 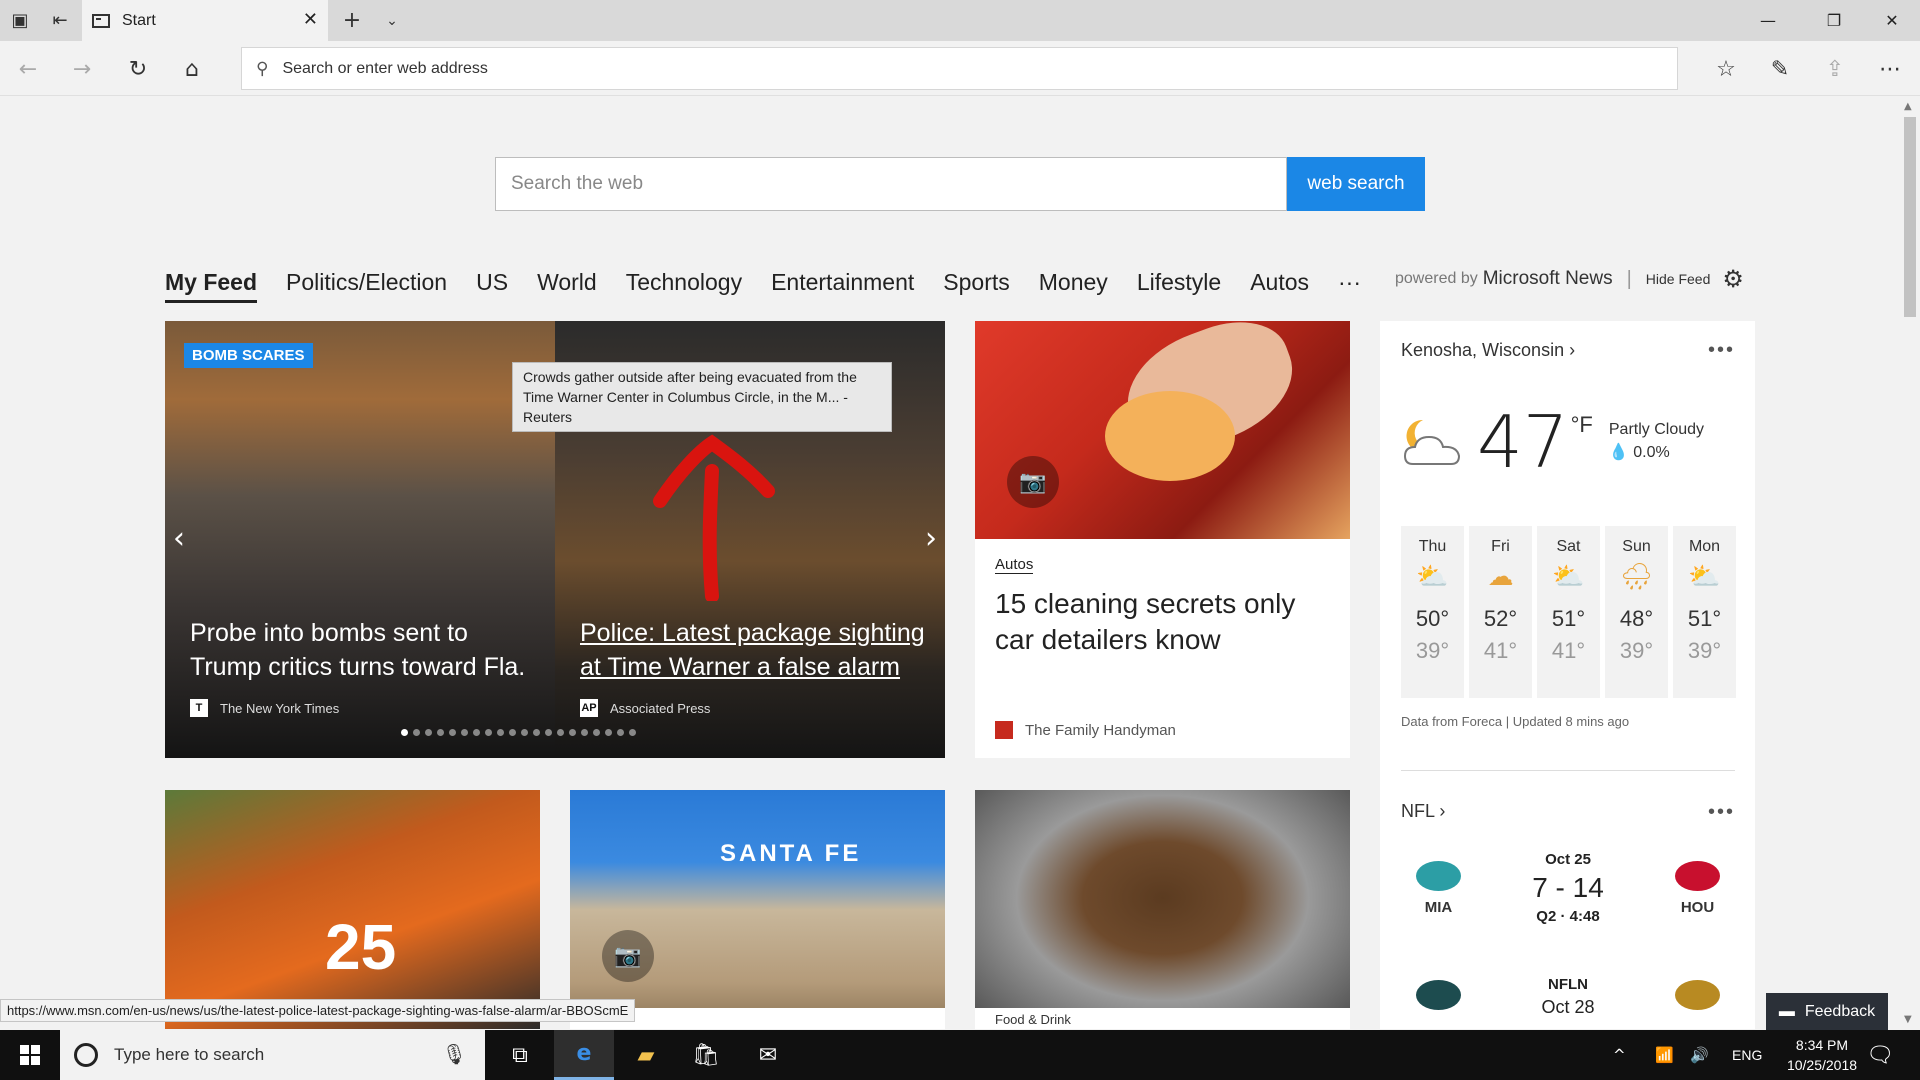 What do you see at coordinates (891, 184) in the screenshot?
I see `web-search-input` at bounding box center [891, 184].